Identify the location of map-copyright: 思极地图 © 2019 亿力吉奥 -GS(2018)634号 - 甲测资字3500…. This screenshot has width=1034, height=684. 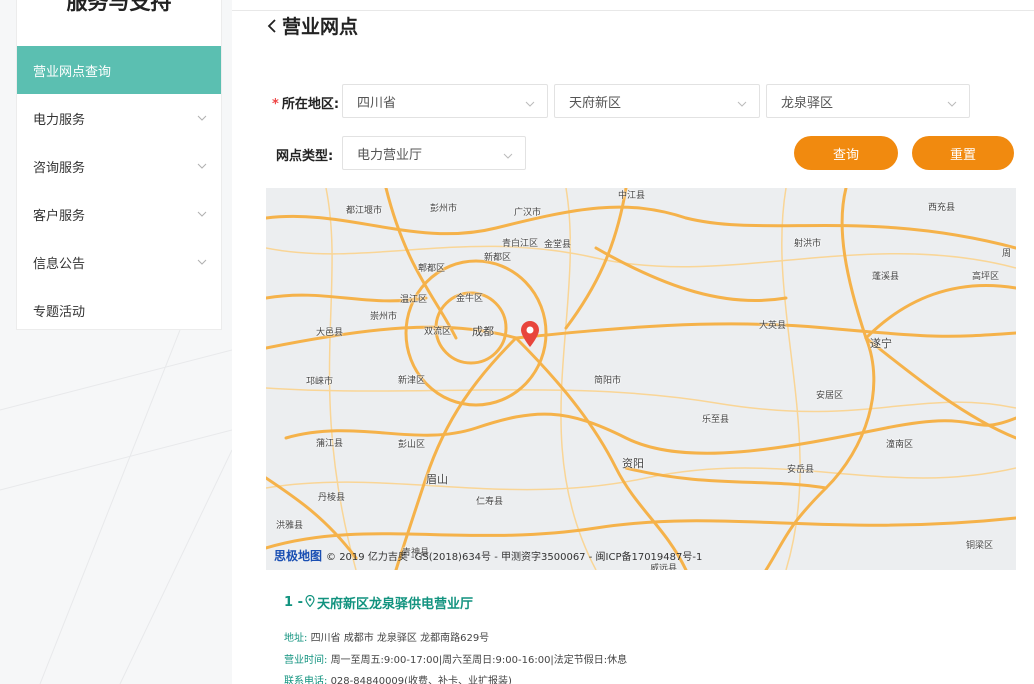
(488, 555).